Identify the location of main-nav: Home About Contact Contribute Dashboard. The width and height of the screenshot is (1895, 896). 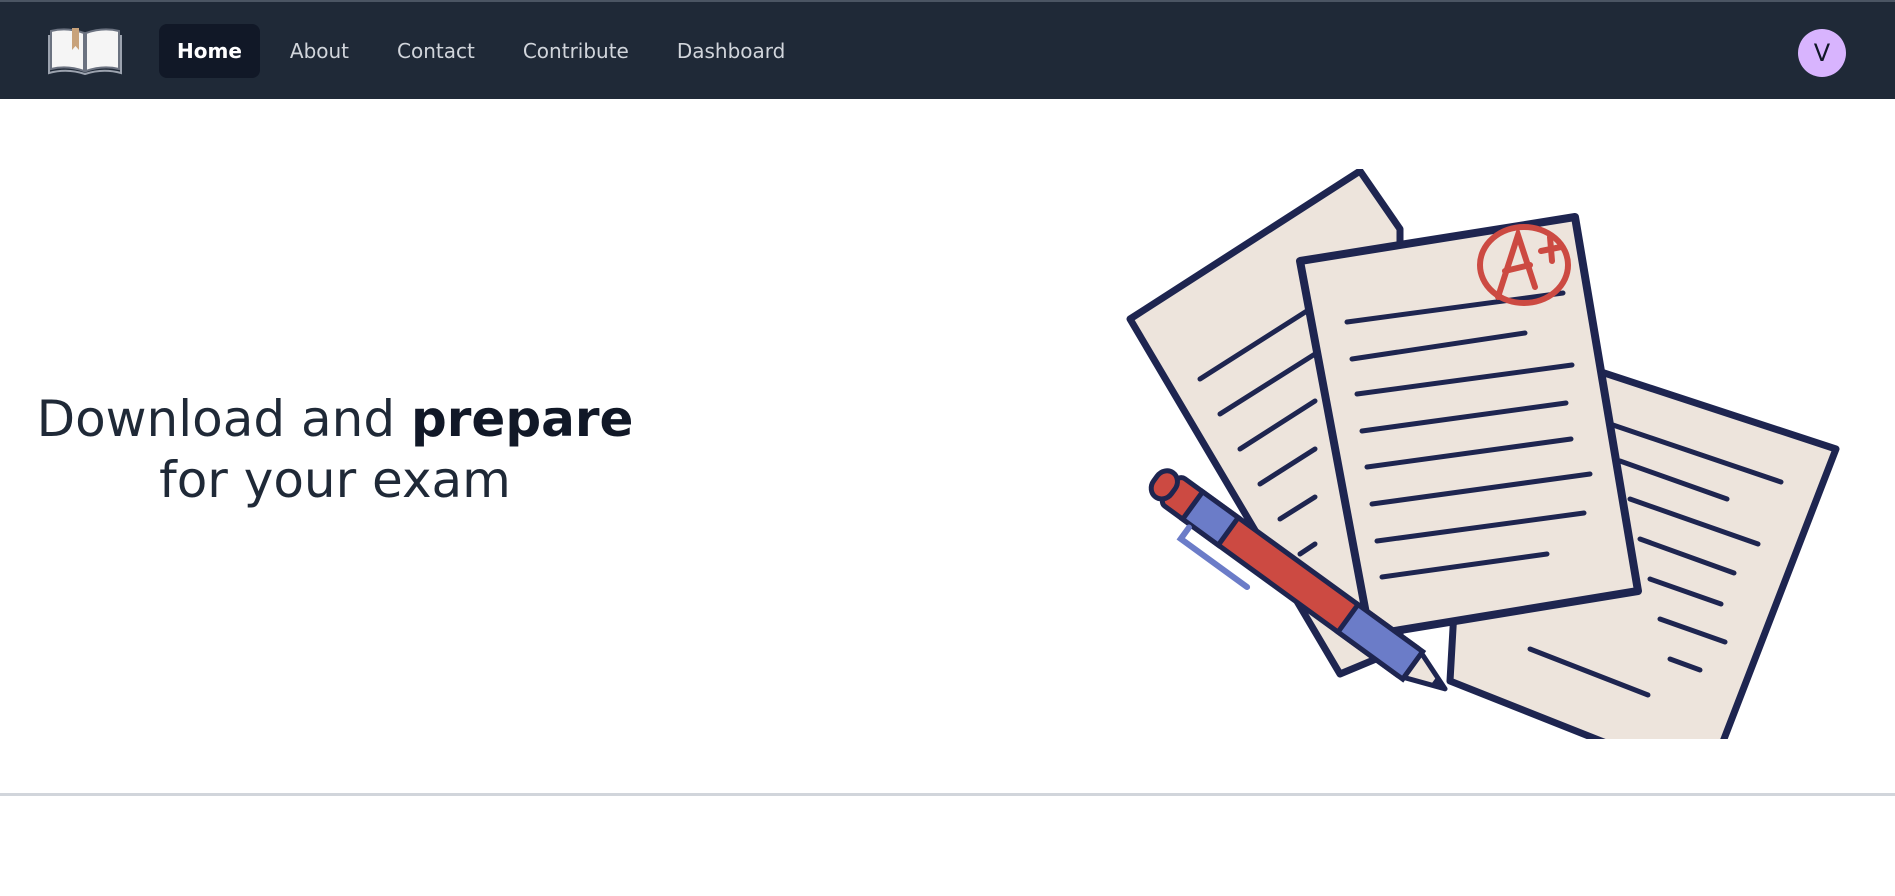
(481, 51).